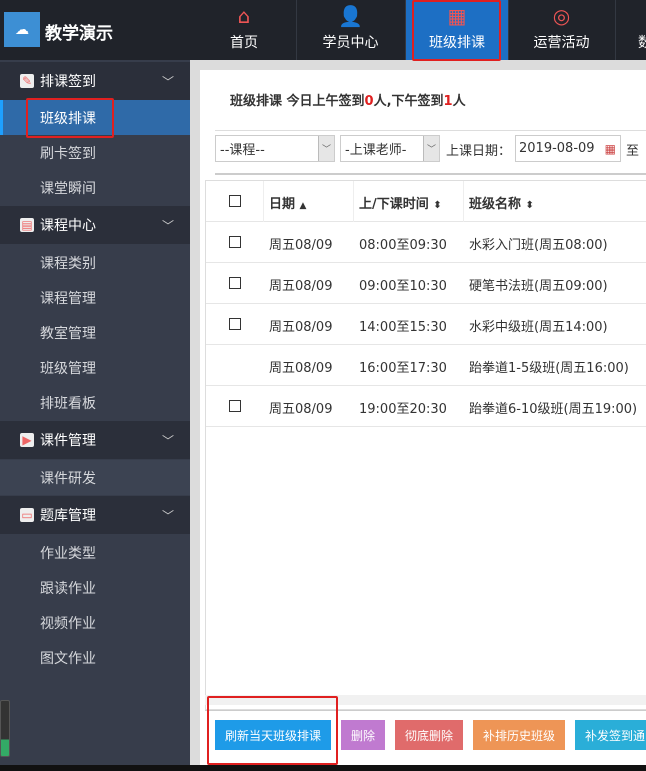 The height and width of the screenshot is (771, 646). Describe the element at coordinates (403, 409) in the screenshot. I see `cell-time: 19:00至20:30` at that location.